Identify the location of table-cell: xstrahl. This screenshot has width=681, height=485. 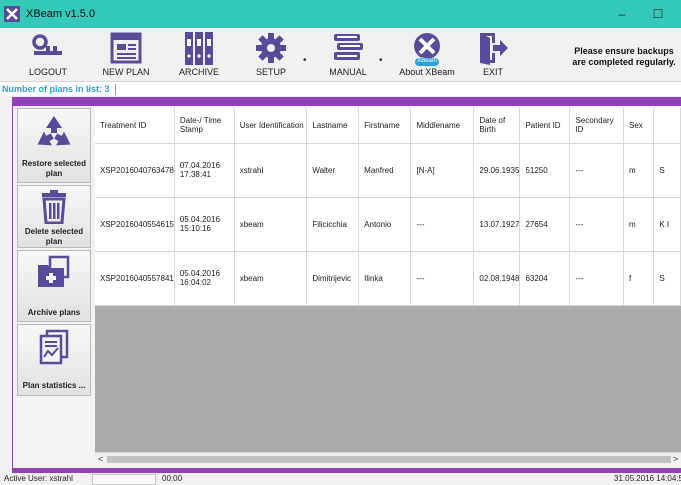
(271, 170).